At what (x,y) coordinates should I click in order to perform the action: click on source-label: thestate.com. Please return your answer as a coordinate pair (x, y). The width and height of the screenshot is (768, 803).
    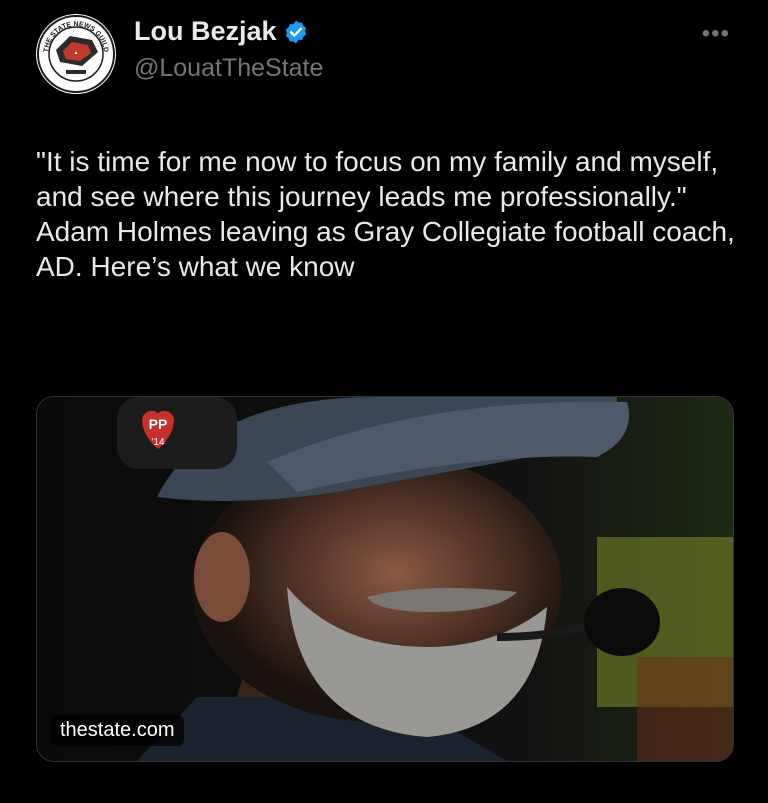
    Looking at the image, I should click on (117, 730).